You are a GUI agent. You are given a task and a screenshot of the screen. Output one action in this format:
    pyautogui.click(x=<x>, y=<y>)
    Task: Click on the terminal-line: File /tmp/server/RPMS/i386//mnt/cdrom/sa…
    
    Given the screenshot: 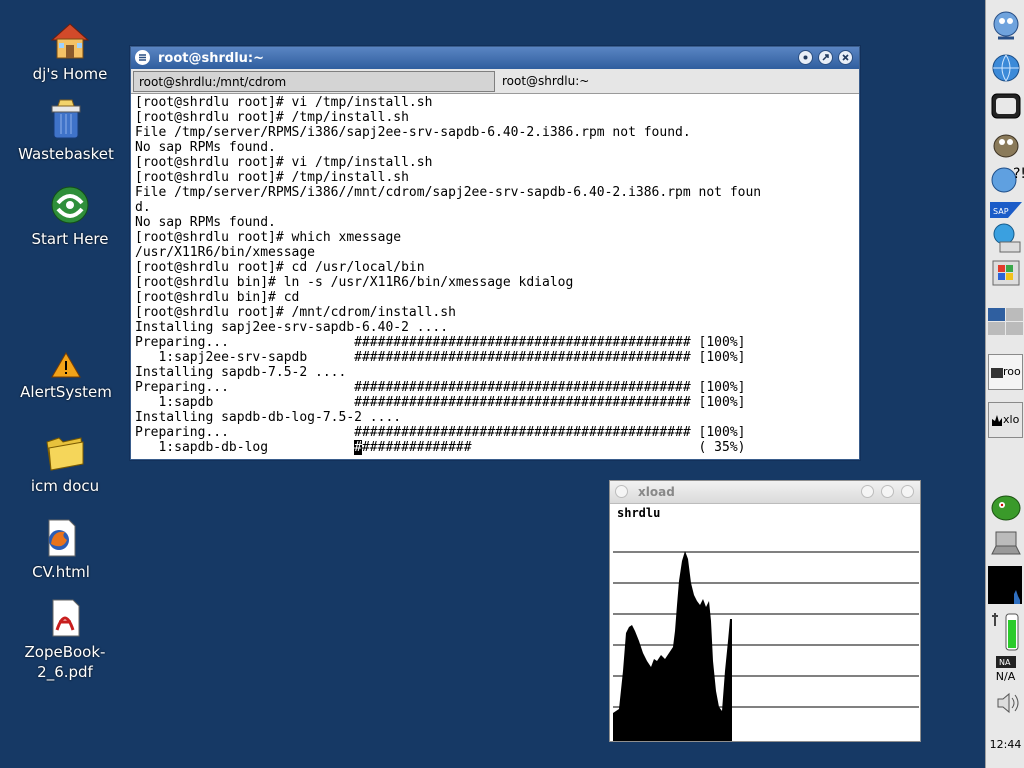 What is the action you would take?
    pyautogui.click(x=448, y=192)
    